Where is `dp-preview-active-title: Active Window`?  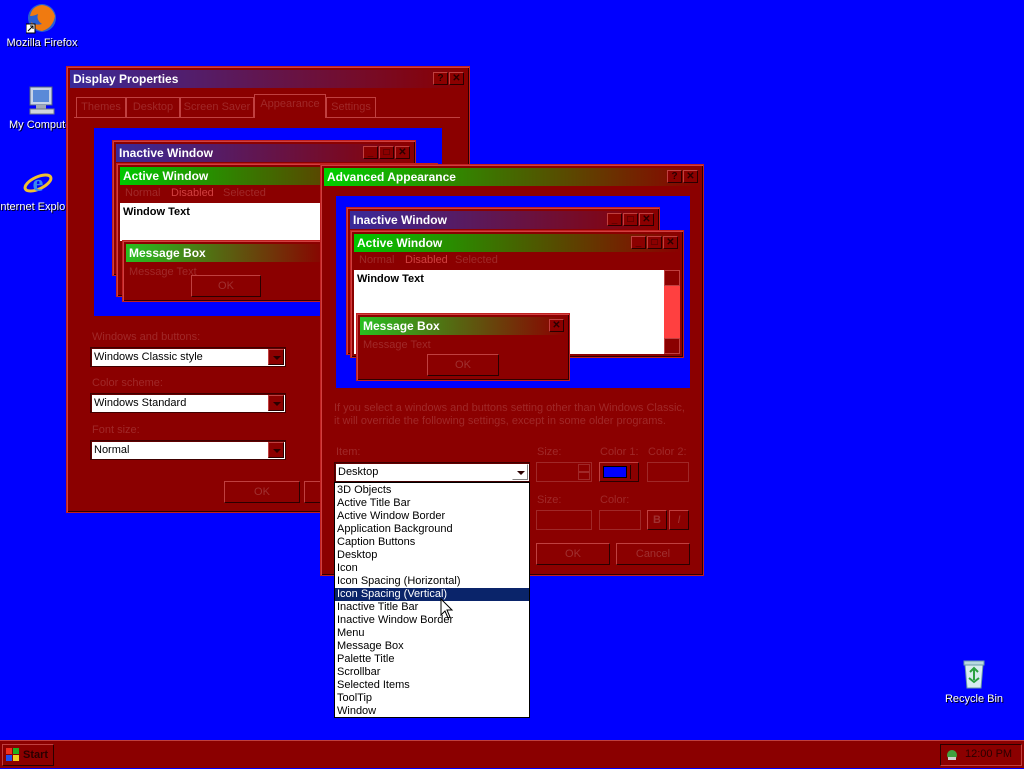 dp-preview-active-title: Active Window is located at coordinates (166, 176).